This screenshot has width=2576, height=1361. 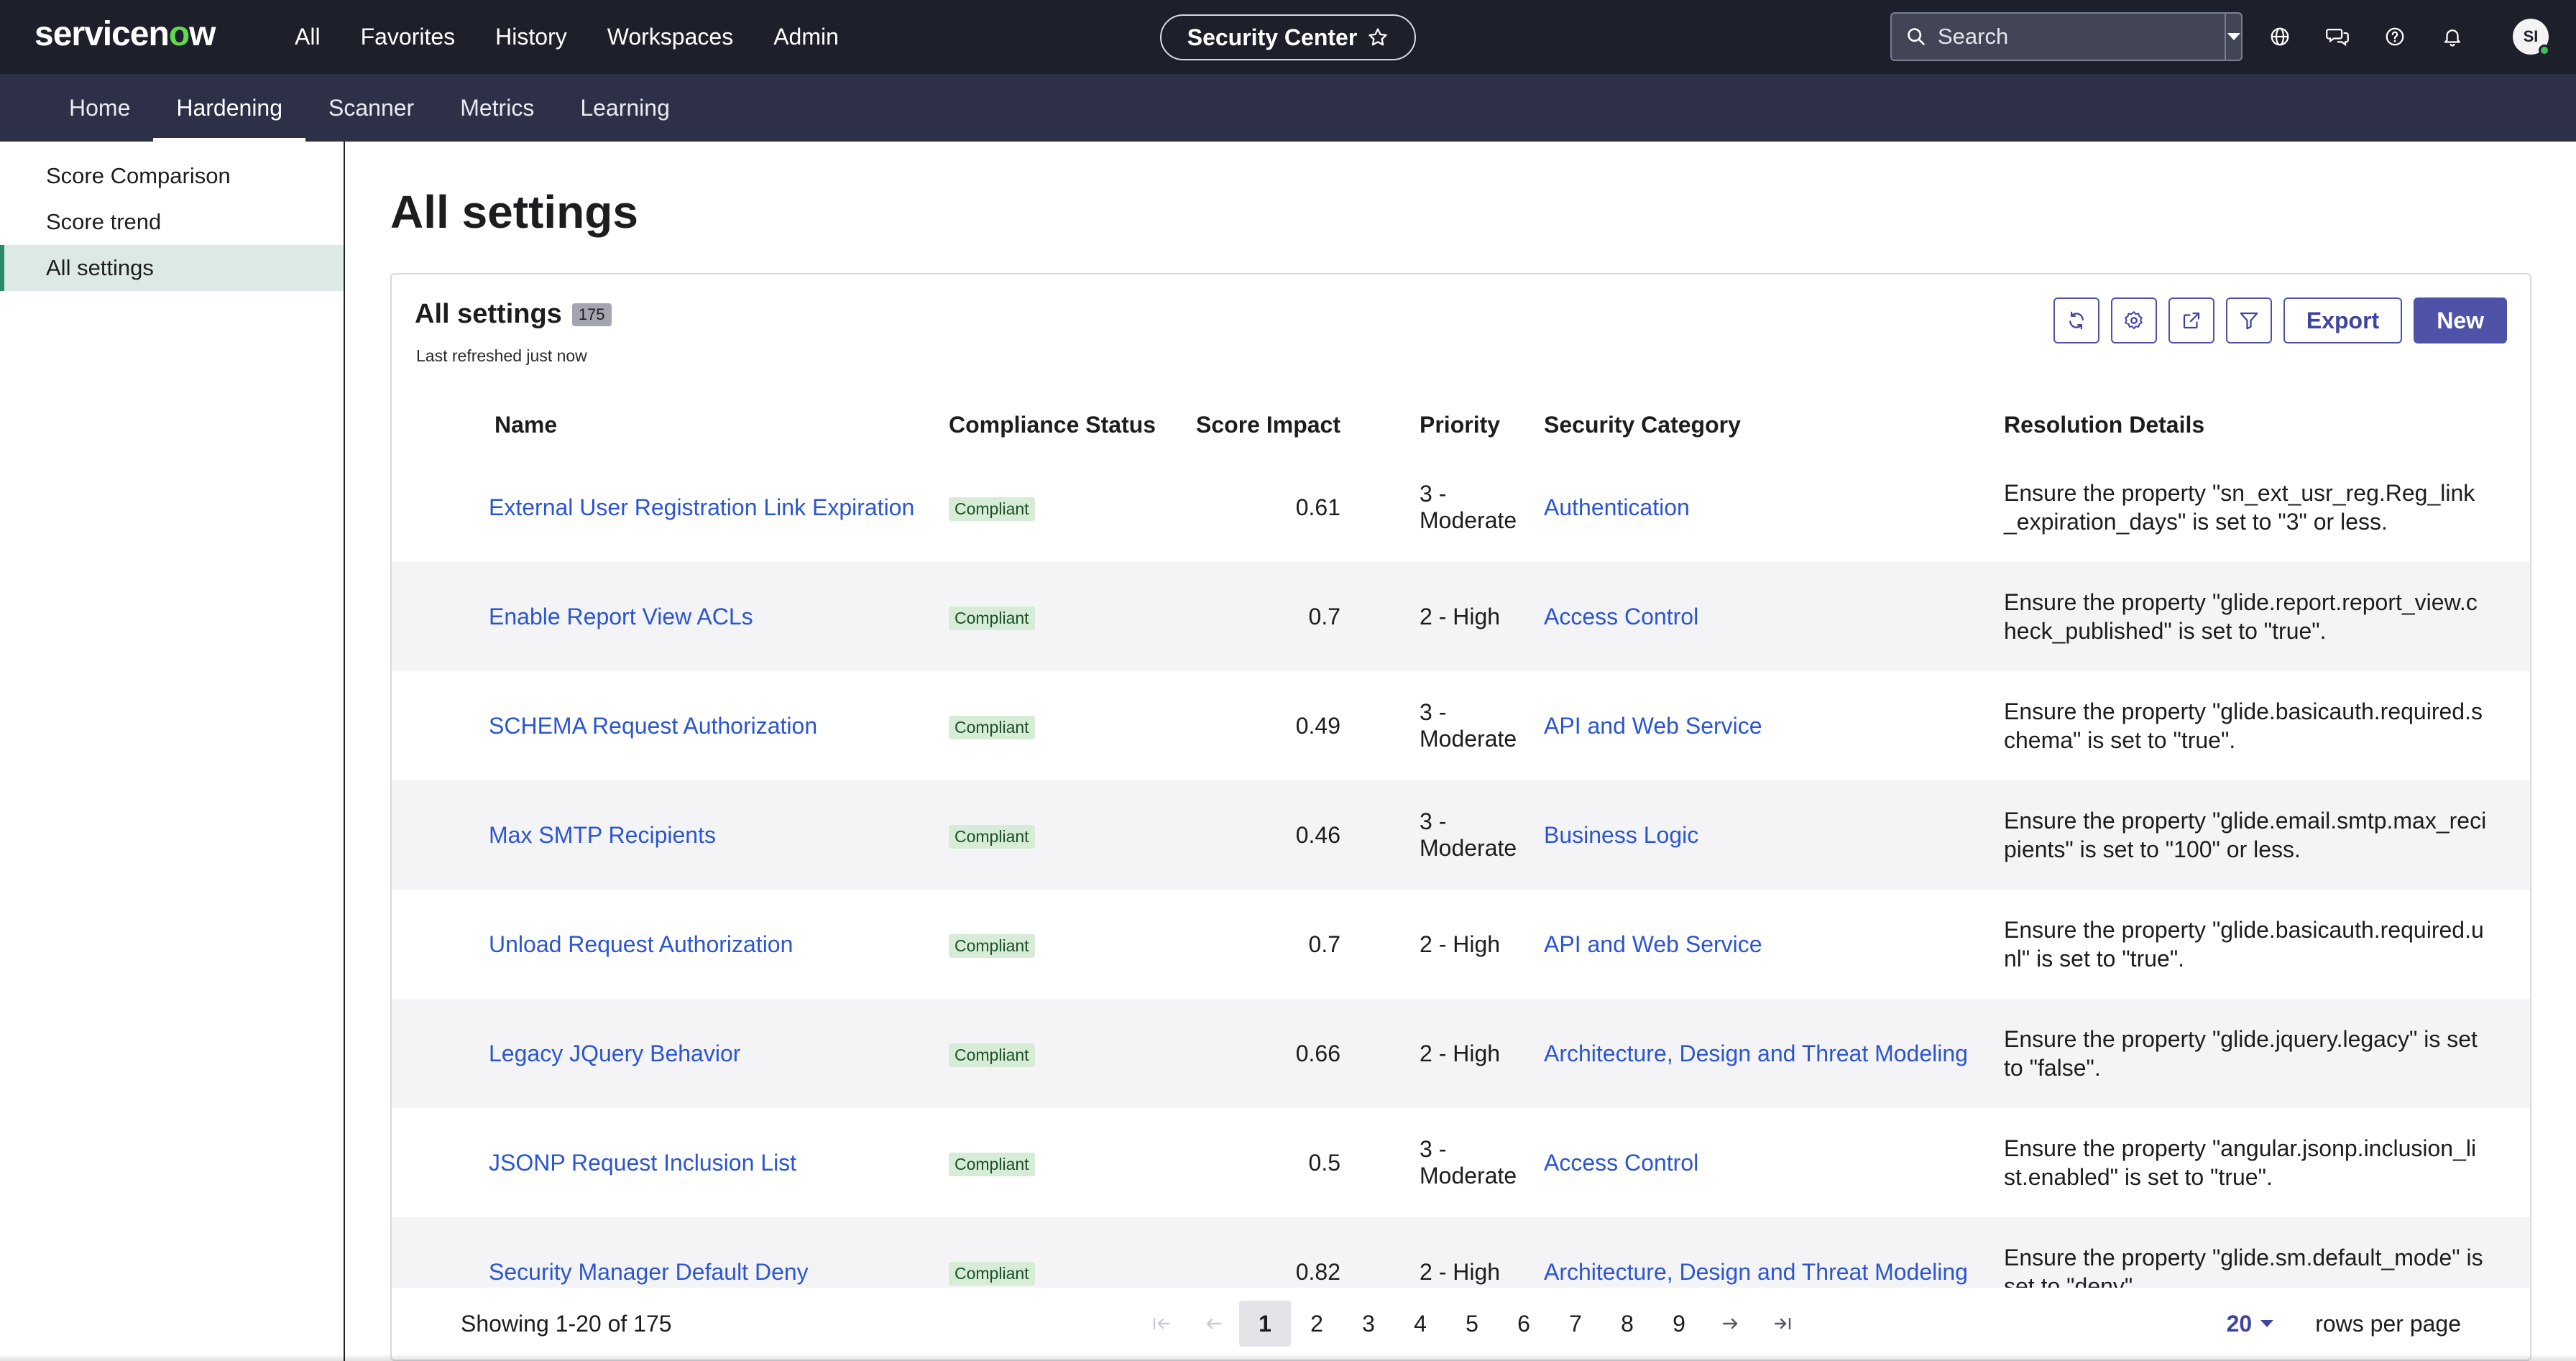 What do you see at coordinates (2081, 37) in the screenshot?
I see `search-input` at bounding box center [2081, 37].